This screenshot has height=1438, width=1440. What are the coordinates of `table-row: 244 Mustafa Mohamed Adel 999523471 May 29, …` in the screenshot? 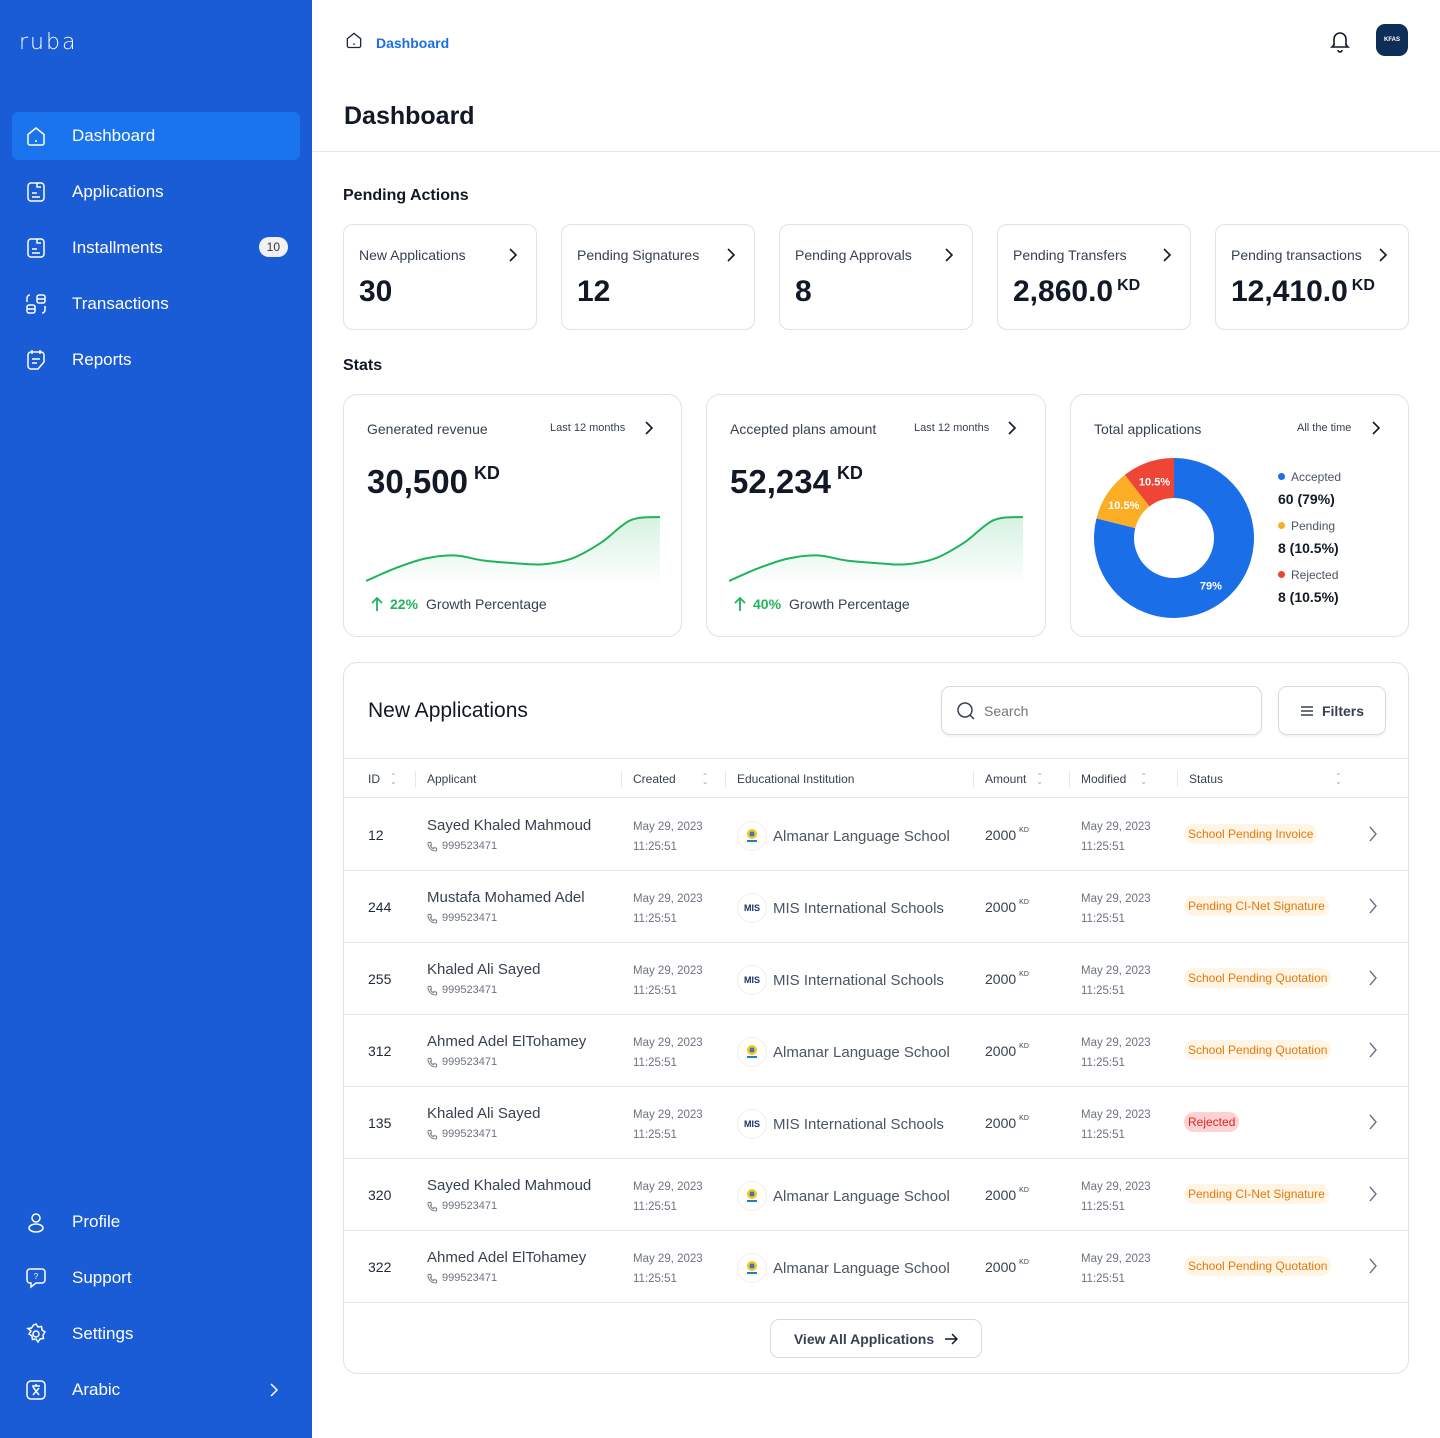 It's located at (876, 907).